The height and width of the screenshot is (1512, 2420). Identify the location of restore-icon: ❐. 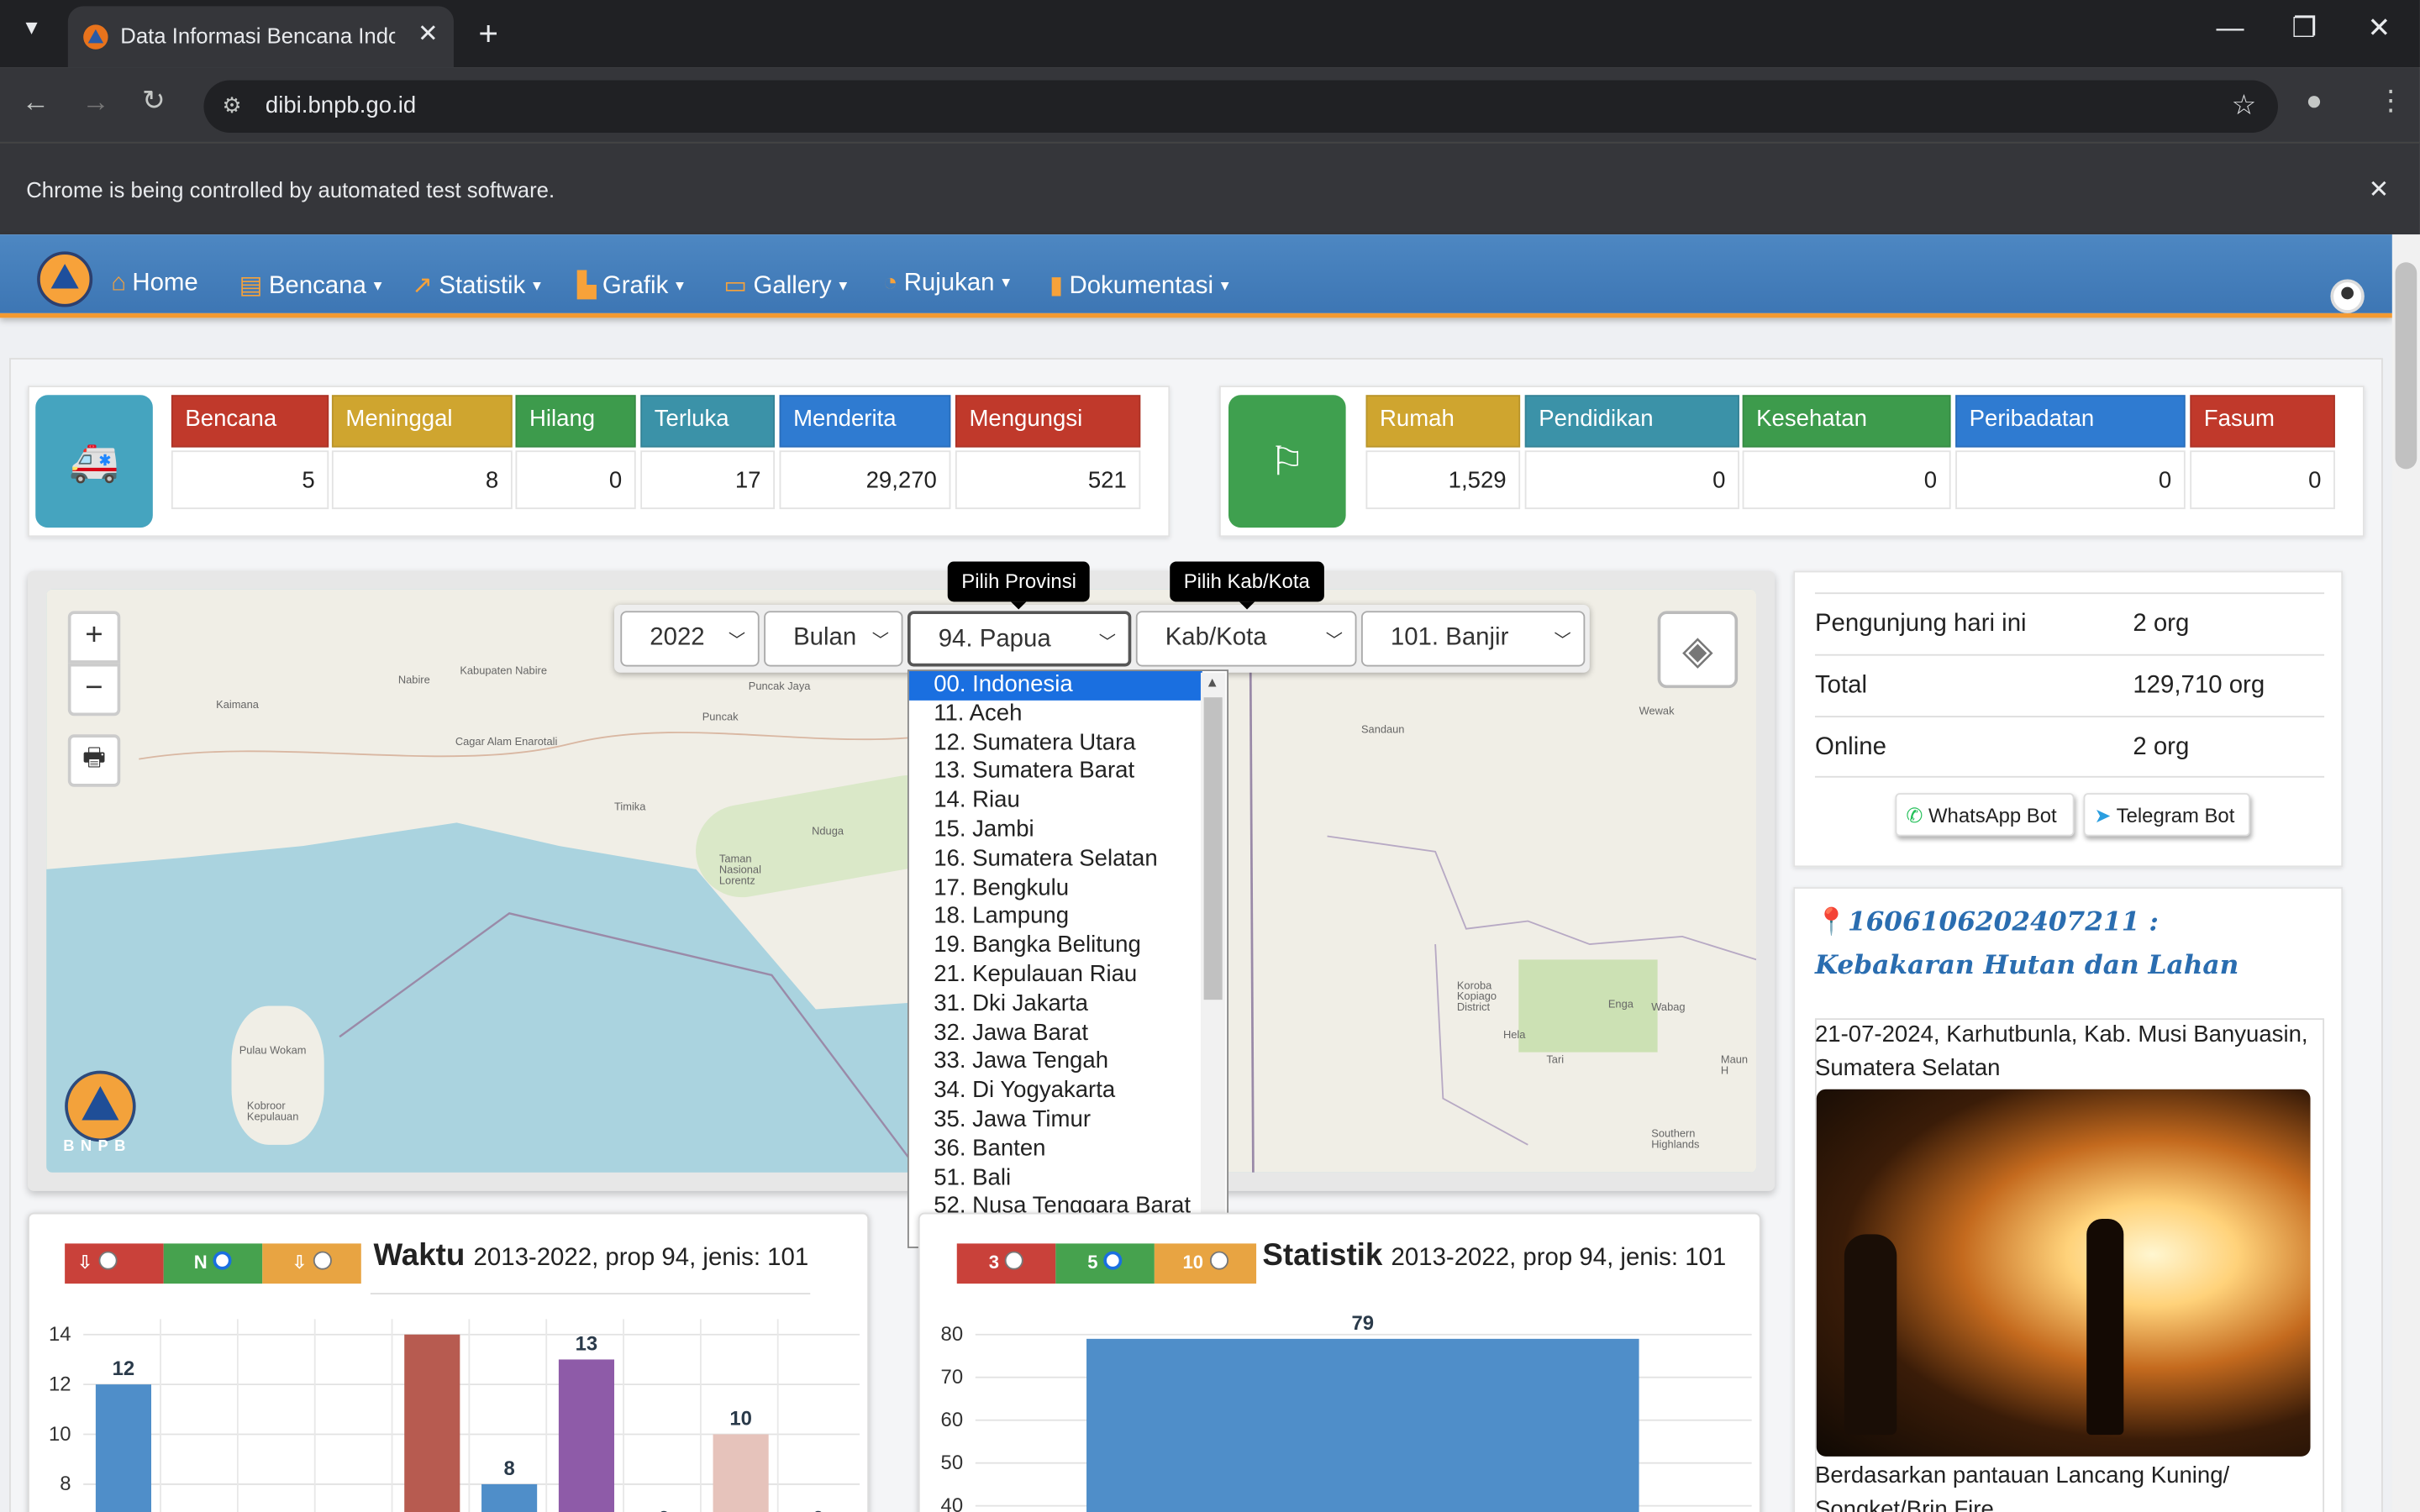
(2304, 29).